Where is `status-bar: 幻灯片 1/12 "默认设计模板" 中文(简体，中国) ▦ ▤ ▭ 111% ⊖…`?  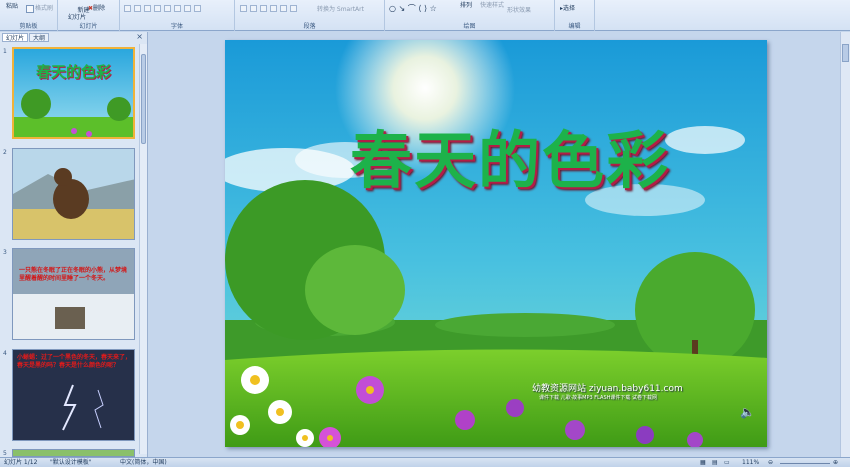 status-bar: 幻灯片 1/12 "默认设计模板" 中文(简体，中国) ▦ ▤ ▭ 111% ⊖… is located at coordinates (425, 462).